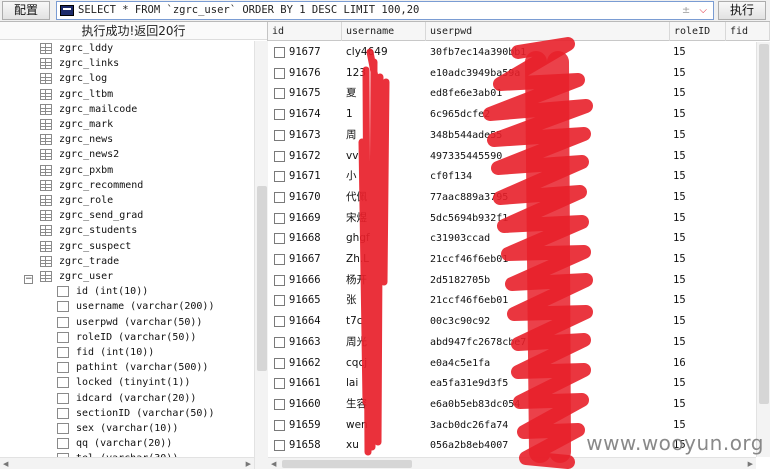 Image resolution: width=770 pixels, height=469 pixels. I want to click on table-row: 91665 张 21ccf46f6eb01 15, so click(512, 300).